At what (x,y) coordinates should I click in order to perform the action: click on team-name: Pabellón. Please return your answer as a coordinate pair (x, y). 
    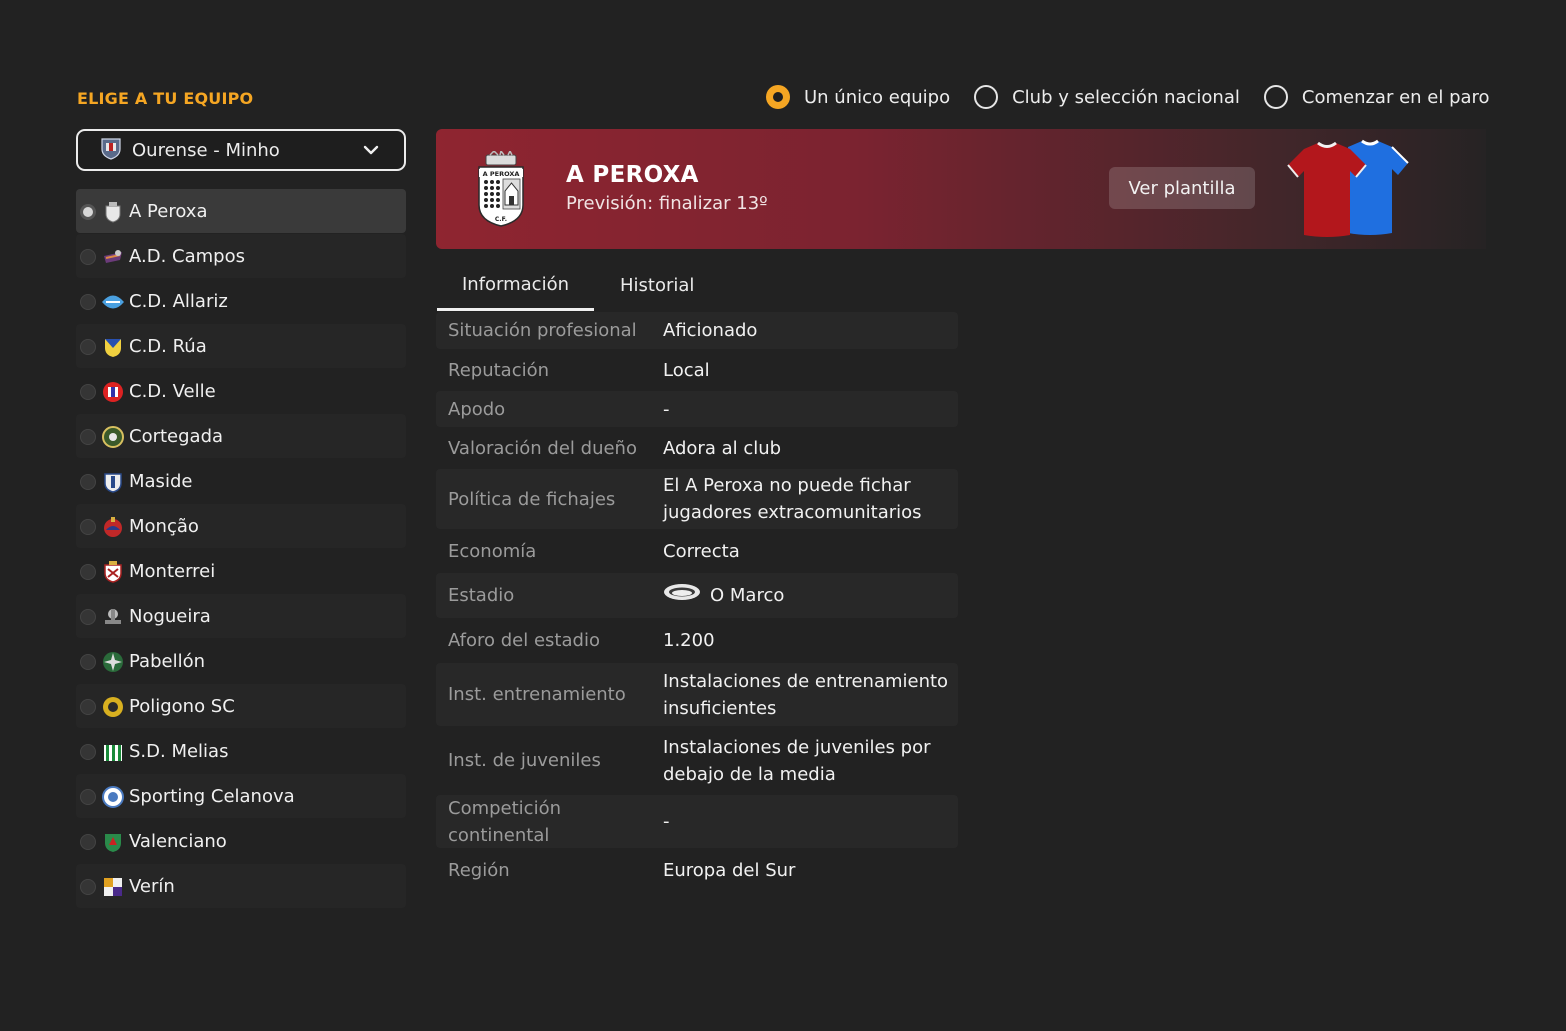
    Looking at the image, I should click on (167, 661).